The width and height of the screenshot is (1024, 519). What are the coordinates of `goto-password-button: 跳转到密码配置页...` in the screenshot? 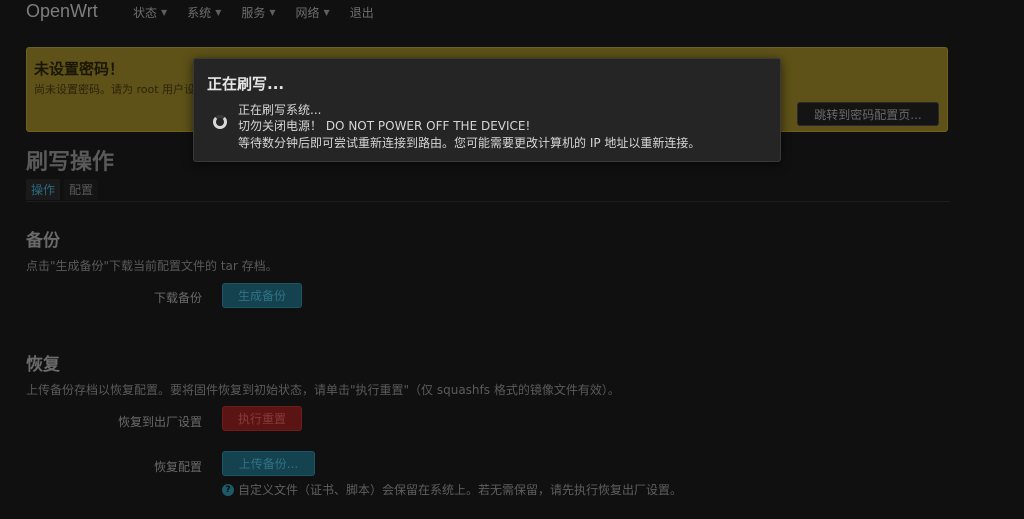 It's located at (868, 114).